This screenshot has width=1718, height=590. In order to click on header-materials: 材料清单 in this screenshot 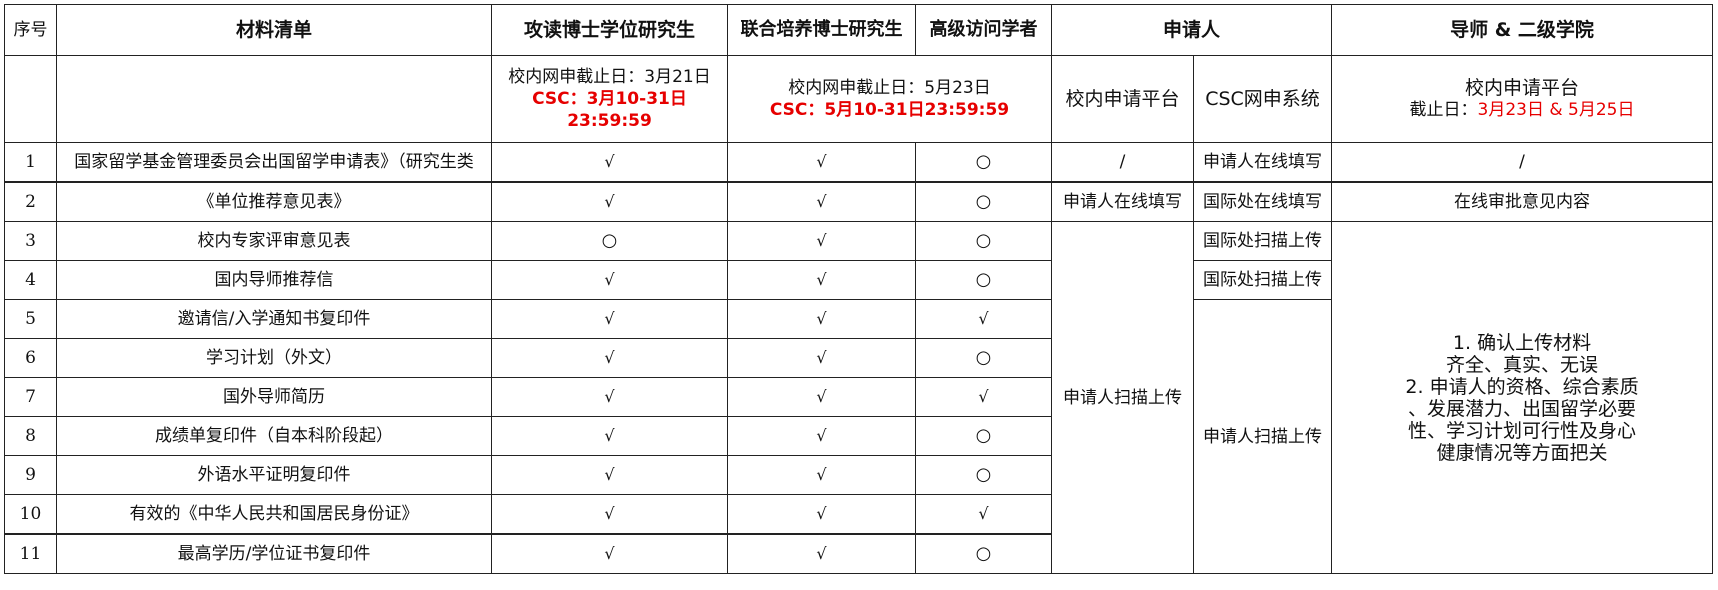, I will do `click(274, 30)`.